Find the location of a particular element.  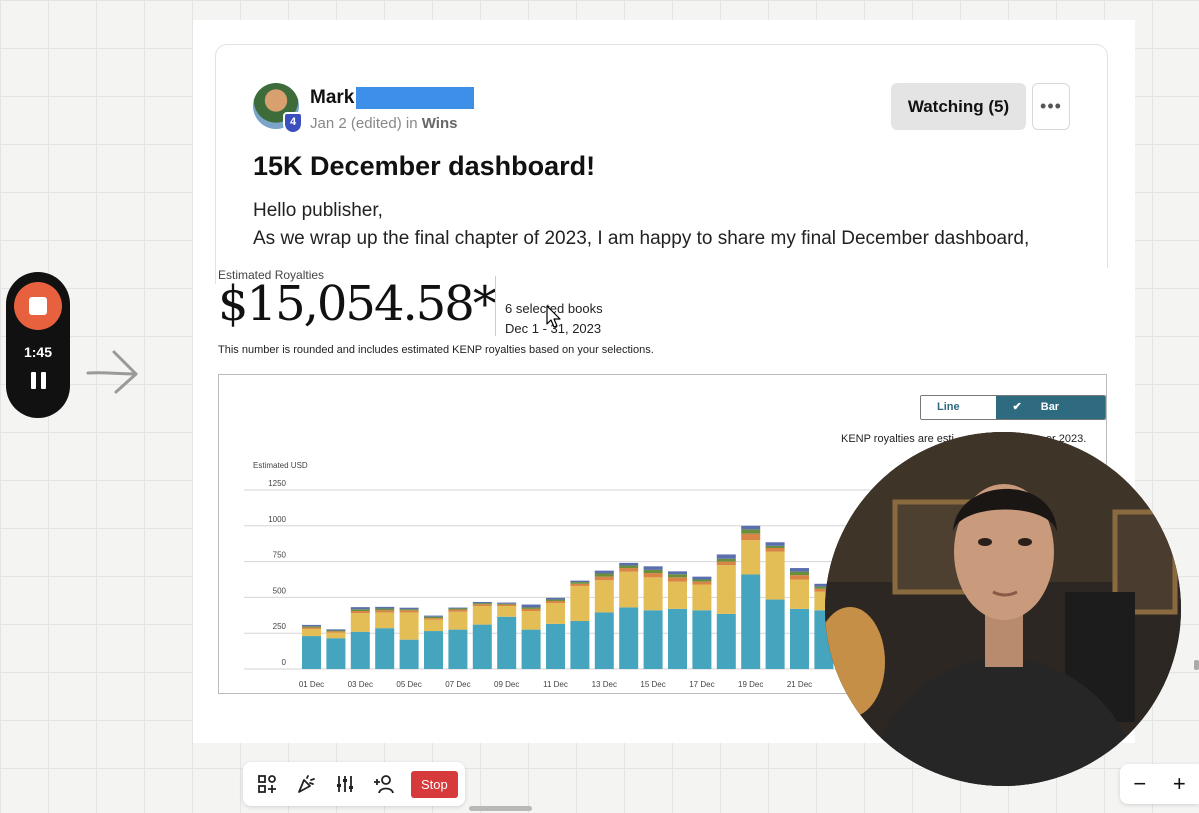

x-tick-label: 13 Dec is located at coordinates (604, 684).